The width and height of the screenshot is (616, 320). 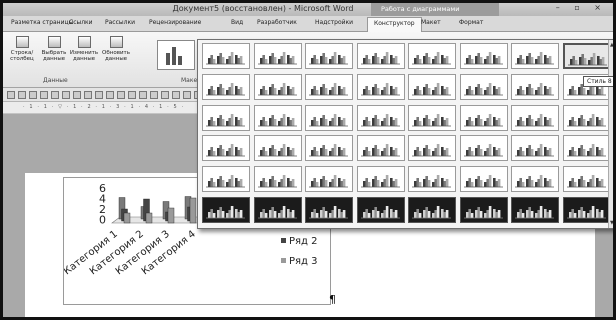 What do you see at coordinates (611, 45) in the screenshot?
I see `scroll-up-icon: ▲` at bounding box center [611, 45].